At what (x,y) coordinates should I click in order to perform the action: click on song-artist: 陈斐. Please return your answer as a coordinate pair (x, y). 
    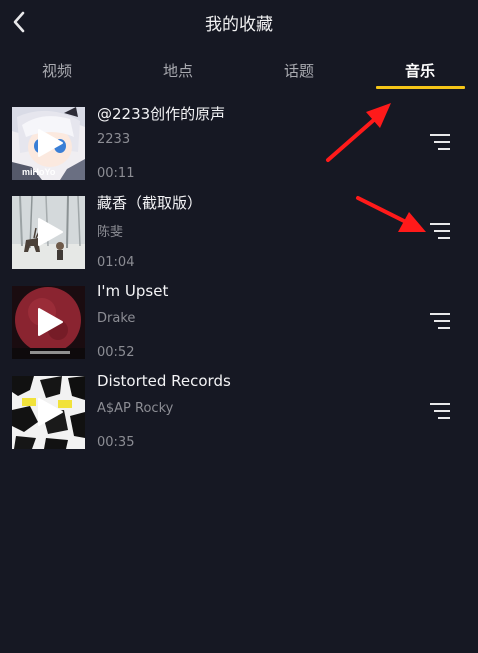
    Looking at the image, I should click on (110, 232).